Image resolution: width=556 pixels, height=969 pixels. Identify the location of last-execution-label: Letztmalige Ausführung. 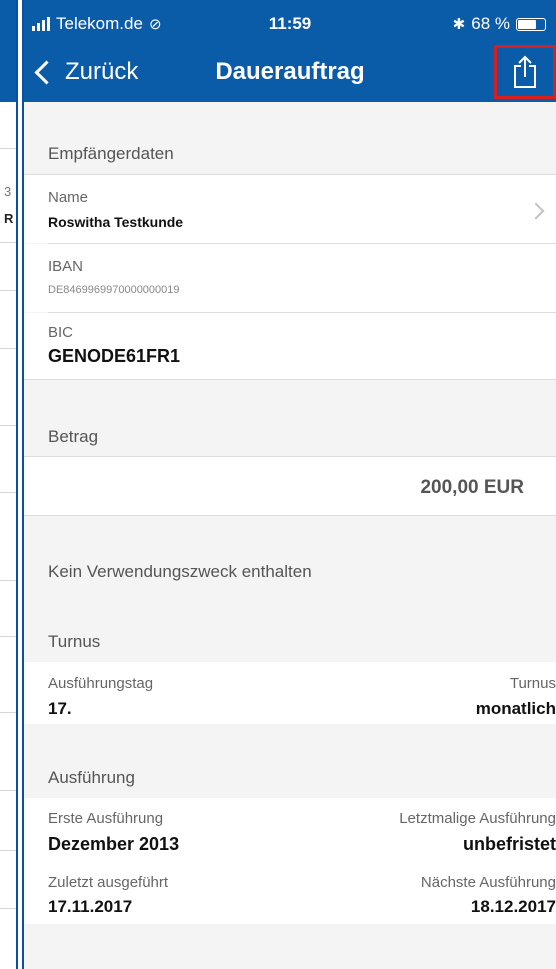
(477, 818).